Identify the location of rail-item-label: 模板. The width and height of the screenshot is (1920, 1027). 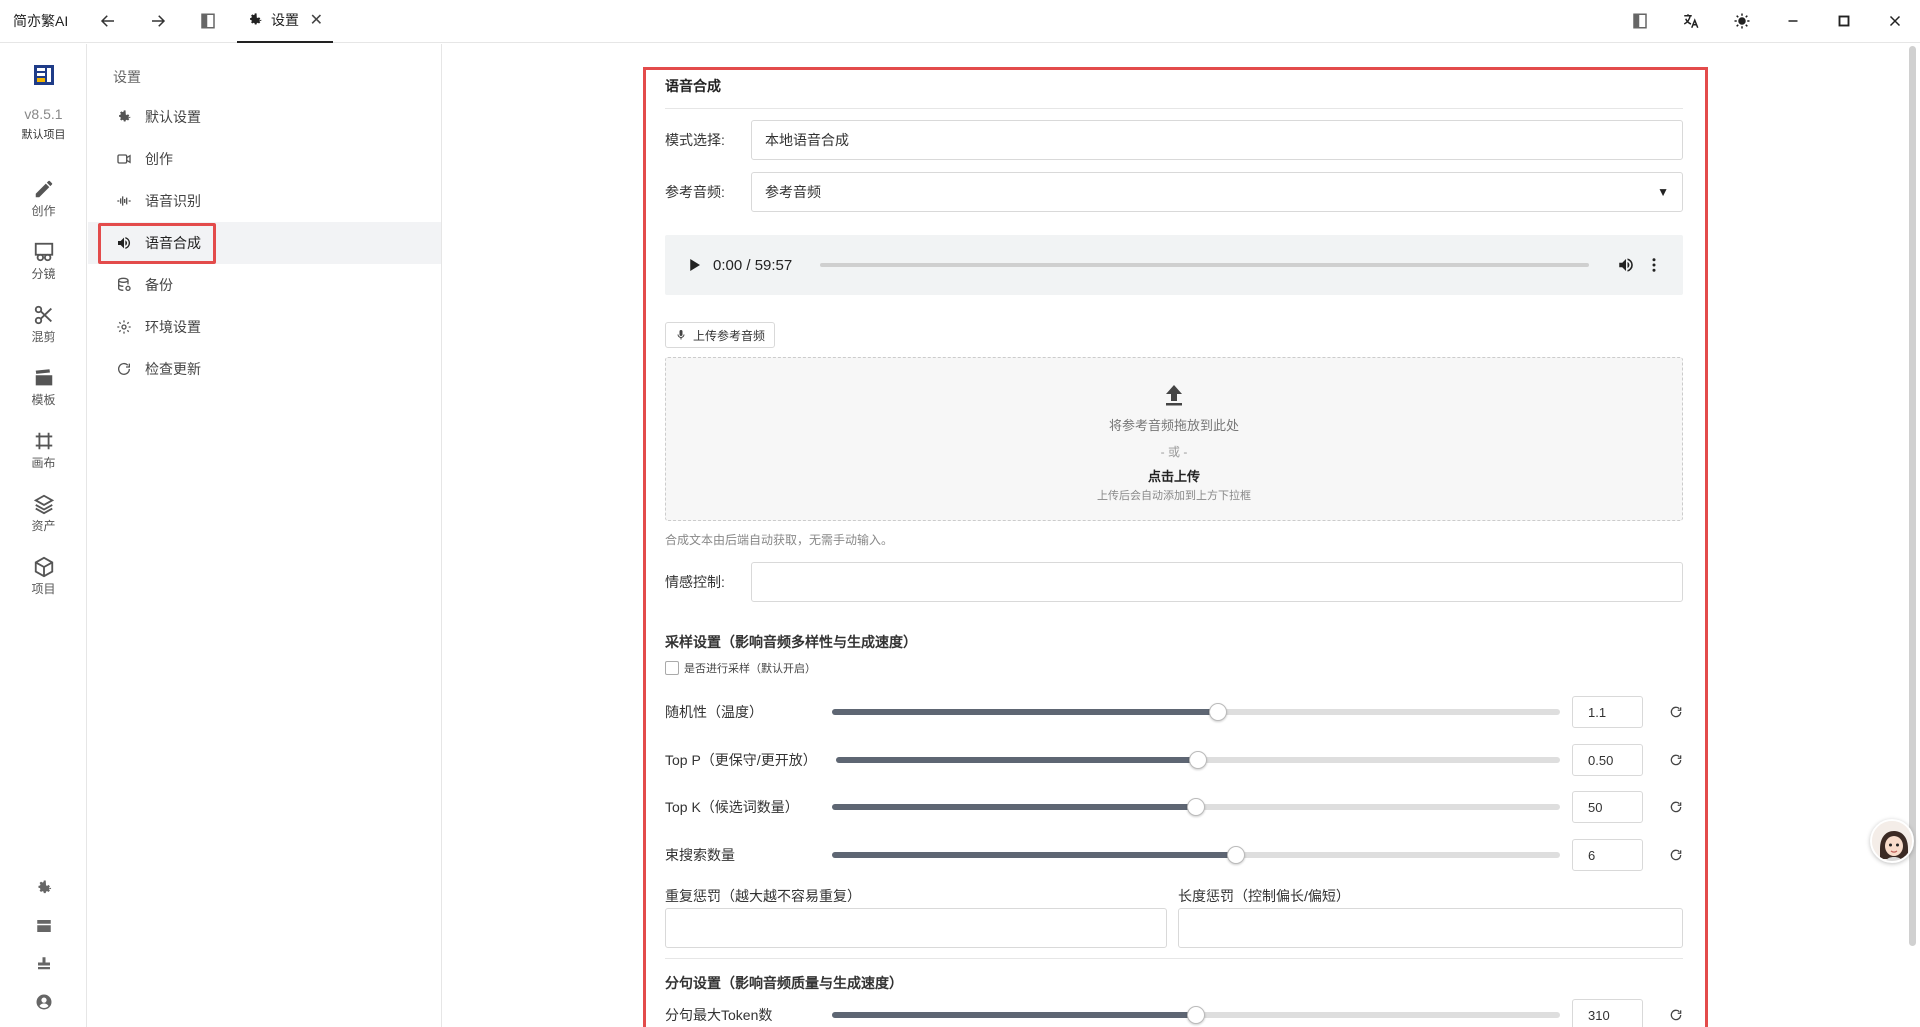
(43, 400).